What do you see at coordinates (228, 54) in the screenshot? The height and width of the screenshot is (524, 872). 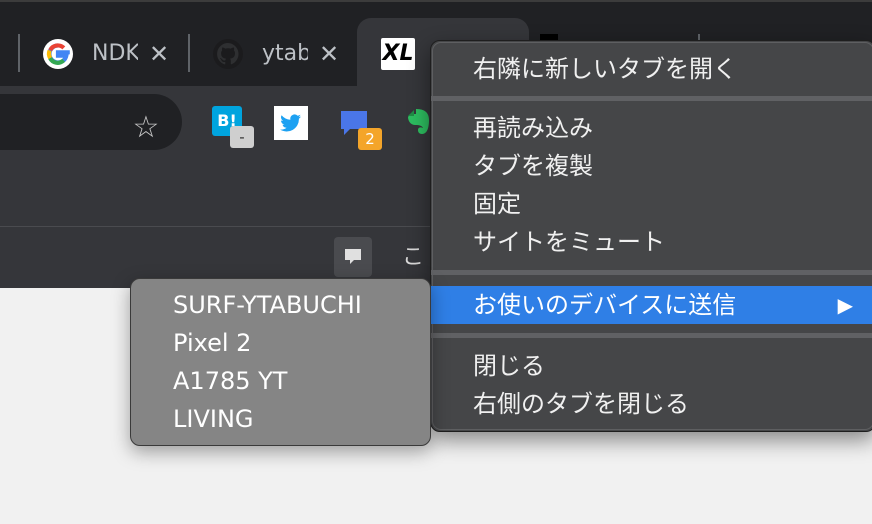 I see `github-icon` at bounding box center [228, 54].